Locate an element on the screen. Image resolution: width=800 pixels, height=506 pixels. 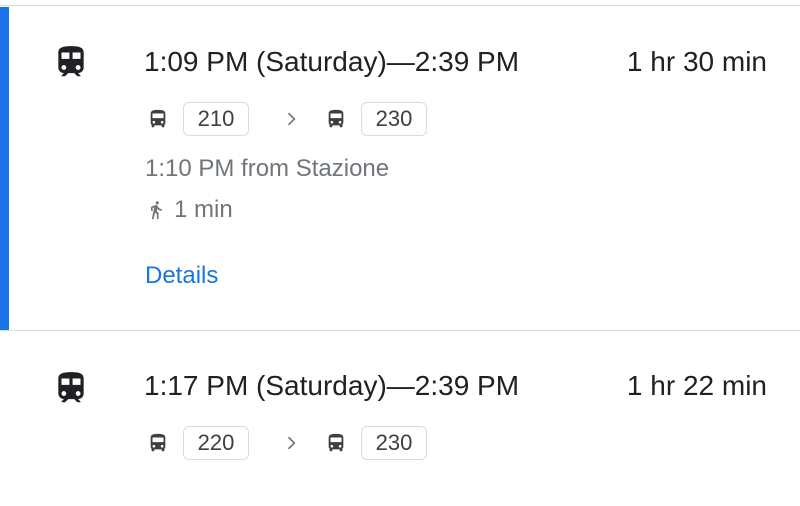
selected-indicator is located at coordinates (4, 168).